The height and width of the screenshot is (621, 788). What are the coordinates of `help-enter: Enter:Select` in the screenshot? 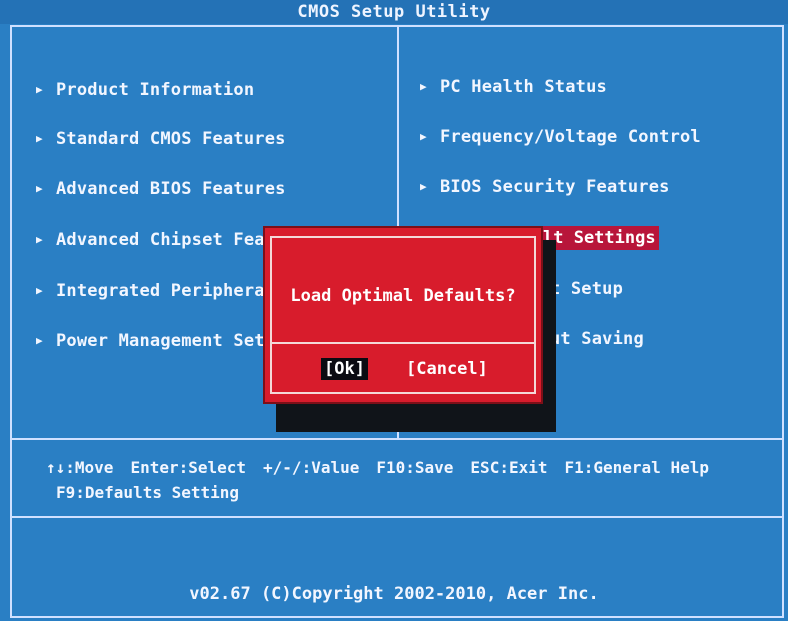 It's located at (188, 467).